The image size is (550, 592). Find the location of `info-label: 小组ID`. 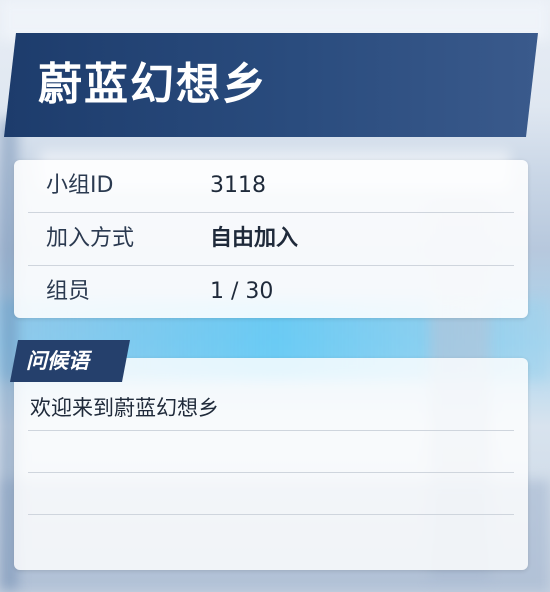

info-label: 小组ID is located at coordinates (80, 185).